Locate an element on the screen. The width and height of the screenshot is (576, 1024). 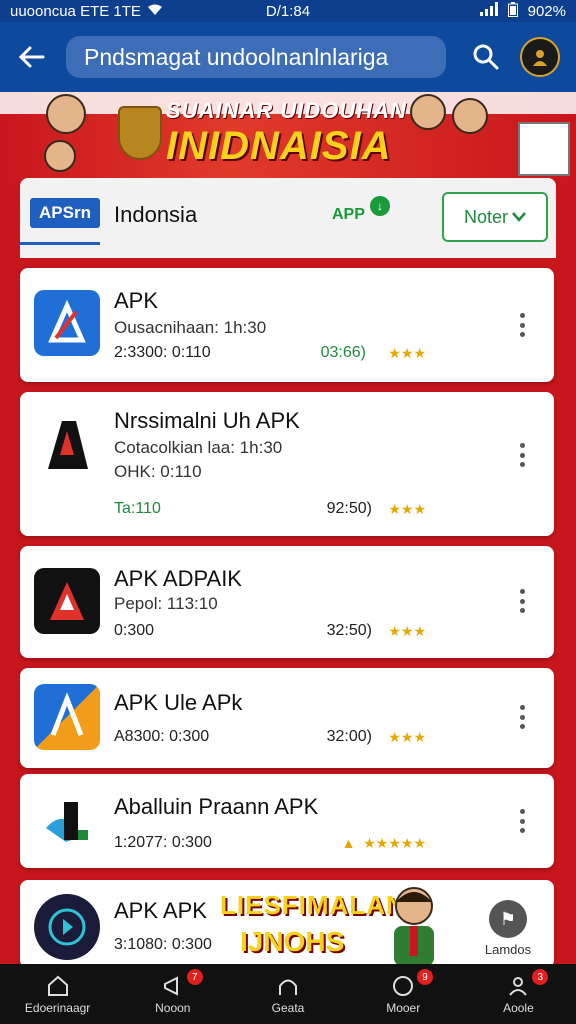
arrow-left-icon is located at coordinates (32, 57).